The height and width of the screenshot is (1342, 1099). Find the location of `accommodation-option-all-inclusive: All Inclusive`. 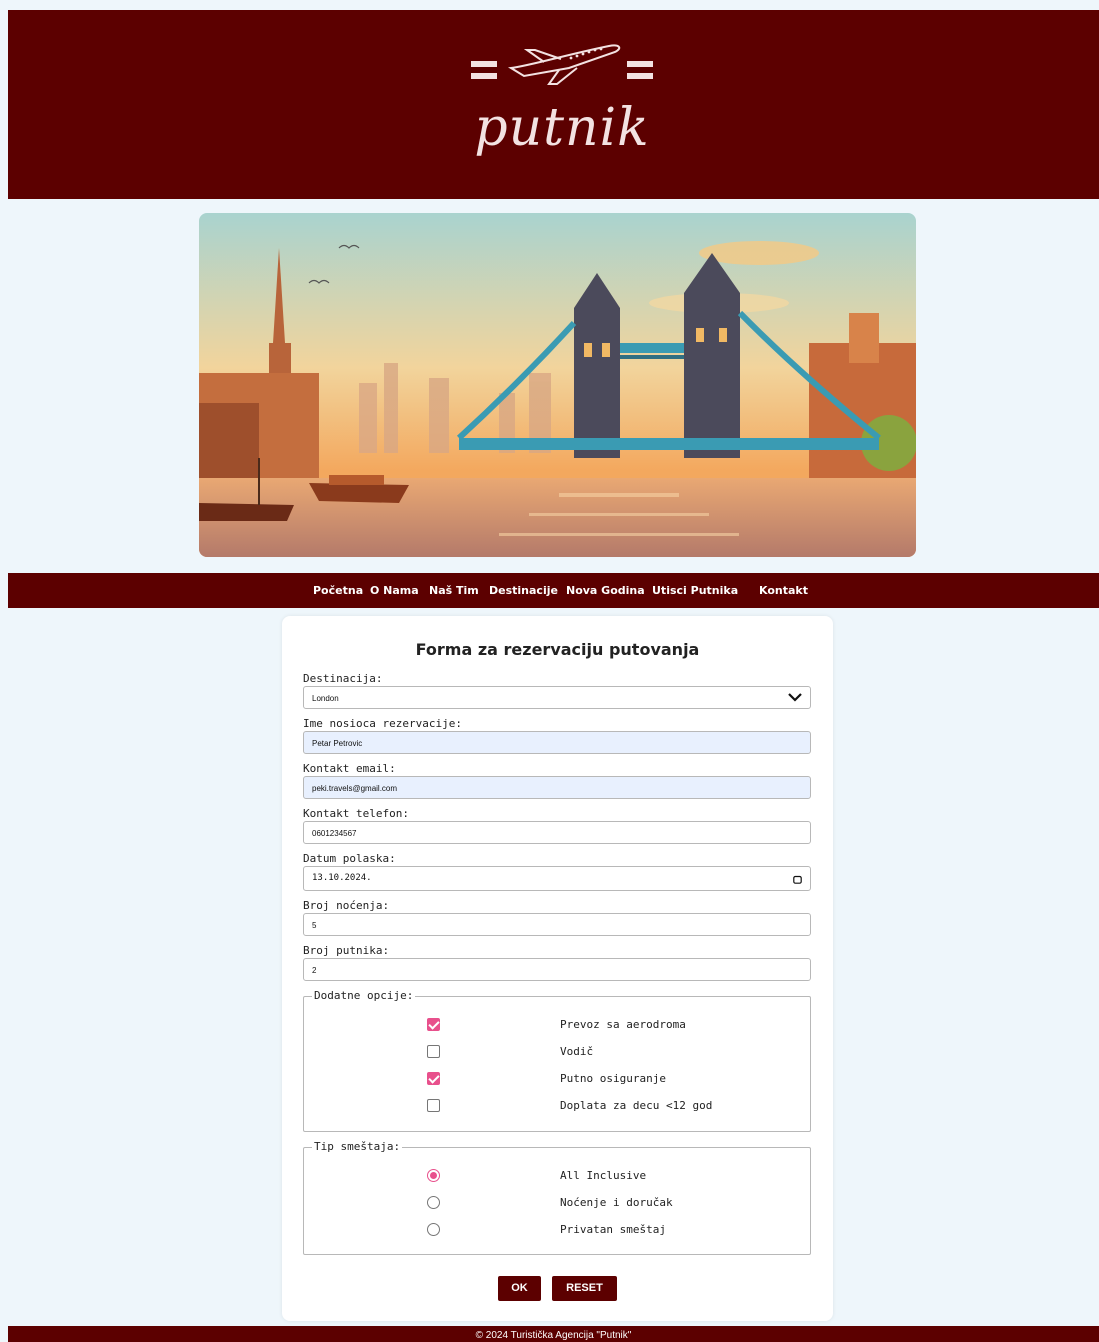

accommodation-option-all-inclusive: All Inclusive is located at coordinates (557, 1177).